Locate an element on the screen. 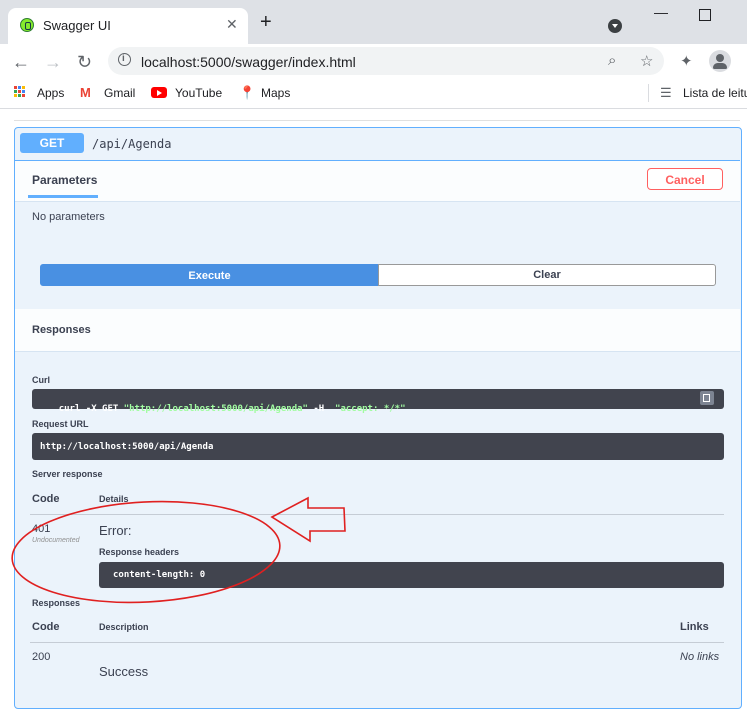 This screenshot has height=712, width=747. curl-url: "http://localhost:5000/api/Agenda" is located at coordinates (215, 409).